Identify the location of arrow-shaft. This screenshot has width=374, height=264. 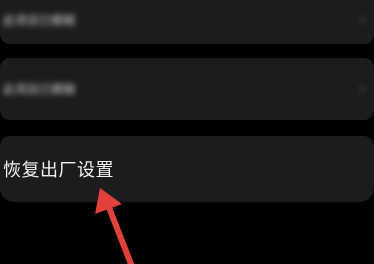
(119, 233).